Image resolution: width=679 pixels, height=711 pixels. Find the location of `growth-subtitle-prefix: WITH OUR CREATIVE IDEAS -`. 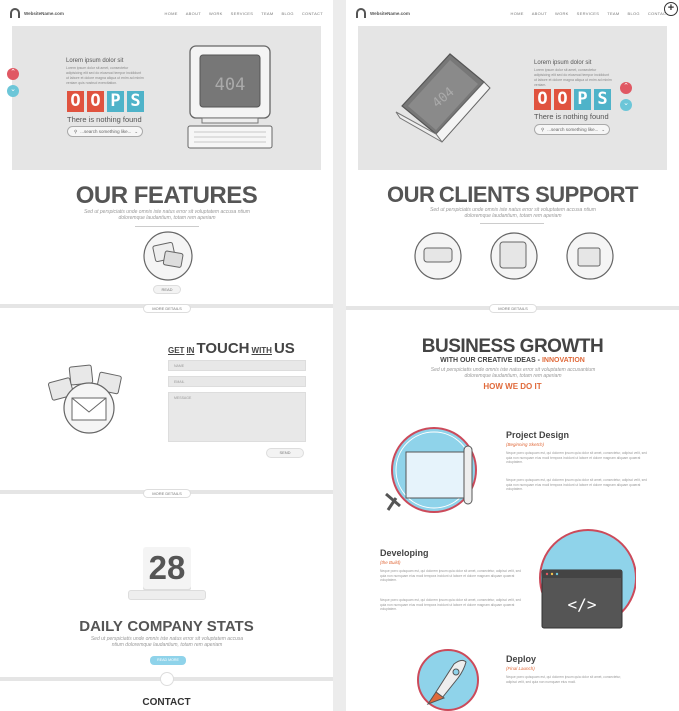

growth-subtitle-prefix: WITH OUR CREATIVE IDEAS - is located at coordinates (490, 360).